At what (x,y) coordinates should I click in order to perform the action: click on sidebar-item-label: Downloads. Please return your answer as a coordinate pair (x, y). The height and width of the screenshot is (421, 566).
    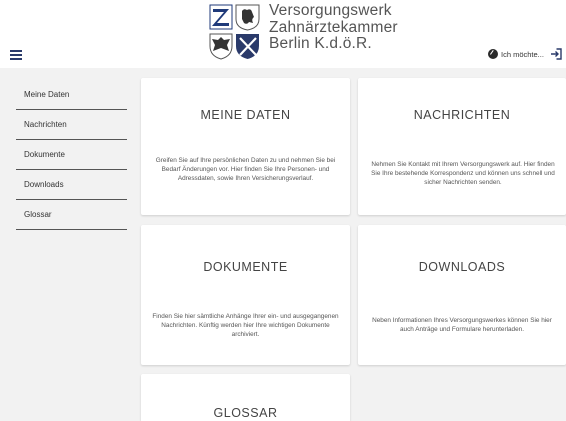
    Looking at the image, I should click on (44, 184).